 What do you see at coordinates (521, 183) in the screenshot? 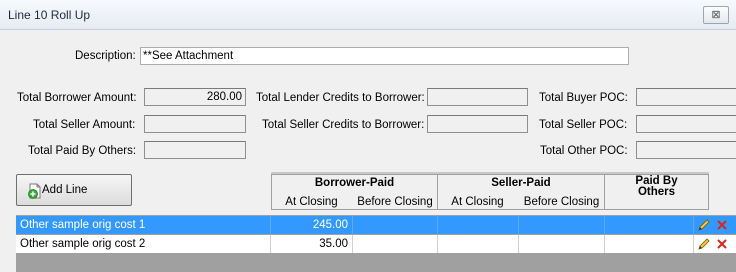
I see `seller-paid-title: Seller-Paid` at bounding box center [521, 183].